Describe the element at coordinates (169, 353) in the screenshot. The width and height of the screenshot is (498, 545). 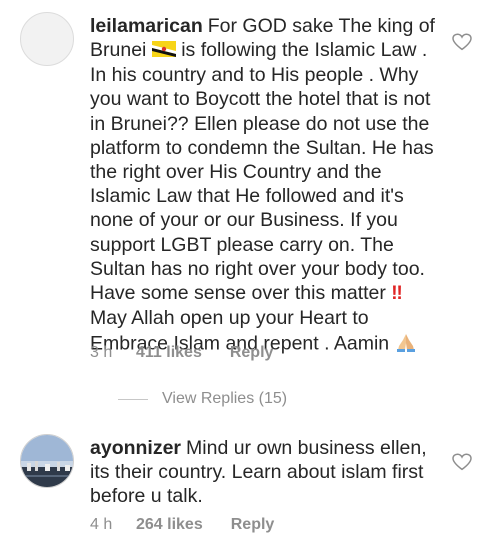
I see `comment-likes: 411 likes` at that location.